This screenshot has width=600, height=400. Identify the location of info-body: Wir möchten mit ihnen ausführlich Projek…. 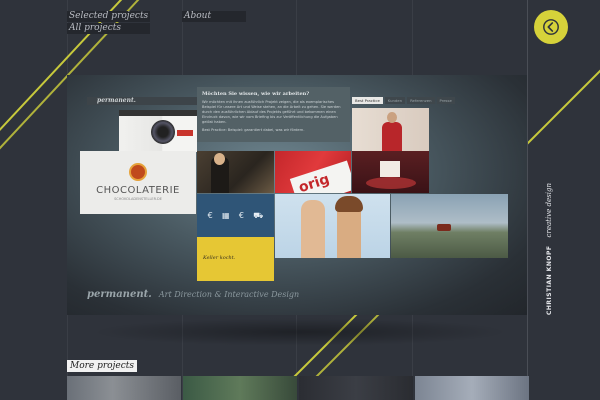
(271, 112).